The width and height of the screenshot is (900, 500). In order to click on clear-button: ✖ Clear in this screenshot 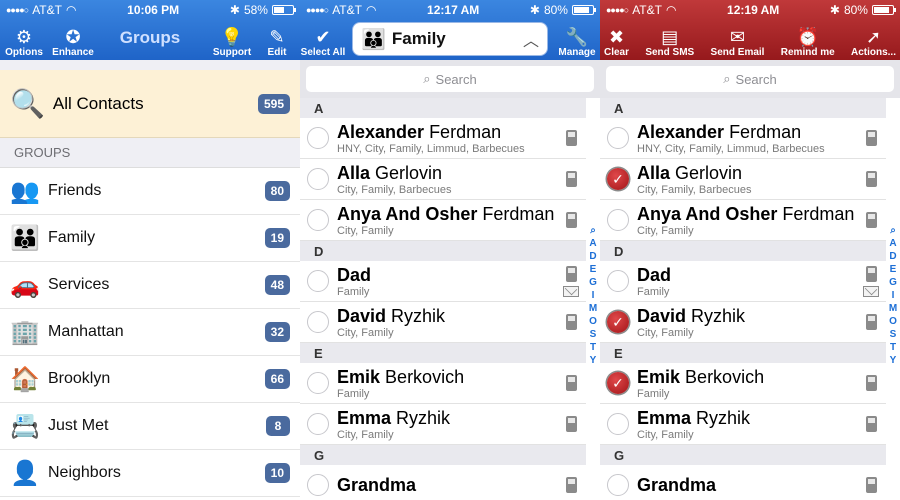, I will do `click(616, 43)`.